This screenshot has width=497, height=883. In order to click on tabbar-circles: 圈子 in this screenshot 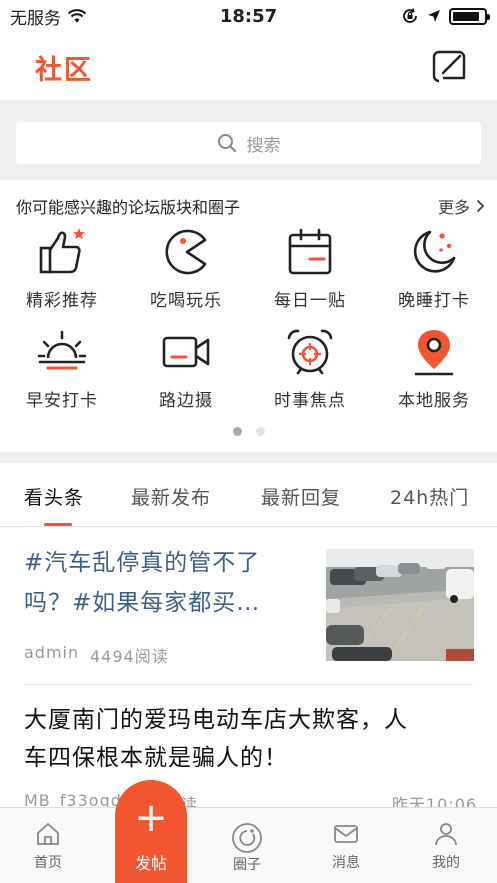, I will do `click(247, 848)`.